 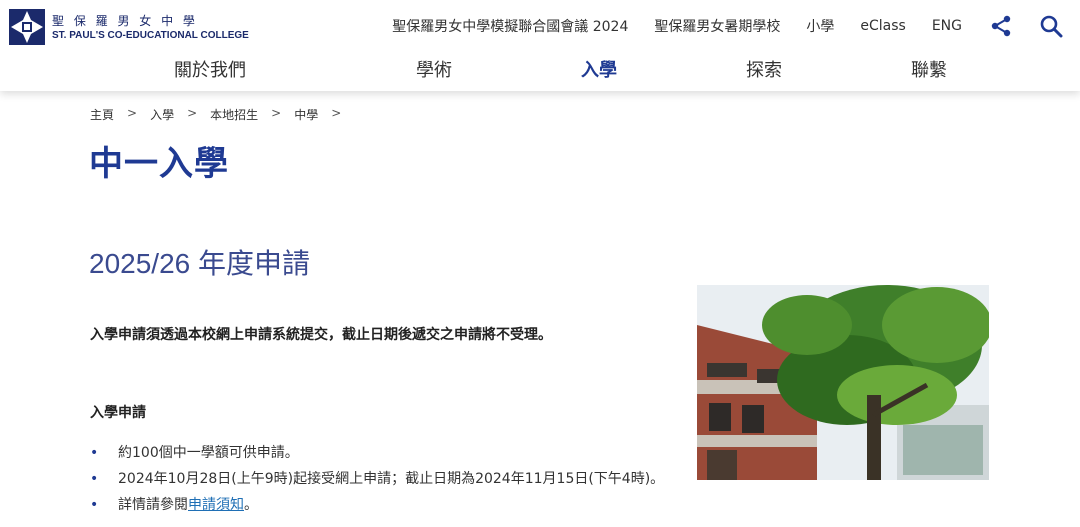 I want to click on search-icon, so click(x=1051, y=26).